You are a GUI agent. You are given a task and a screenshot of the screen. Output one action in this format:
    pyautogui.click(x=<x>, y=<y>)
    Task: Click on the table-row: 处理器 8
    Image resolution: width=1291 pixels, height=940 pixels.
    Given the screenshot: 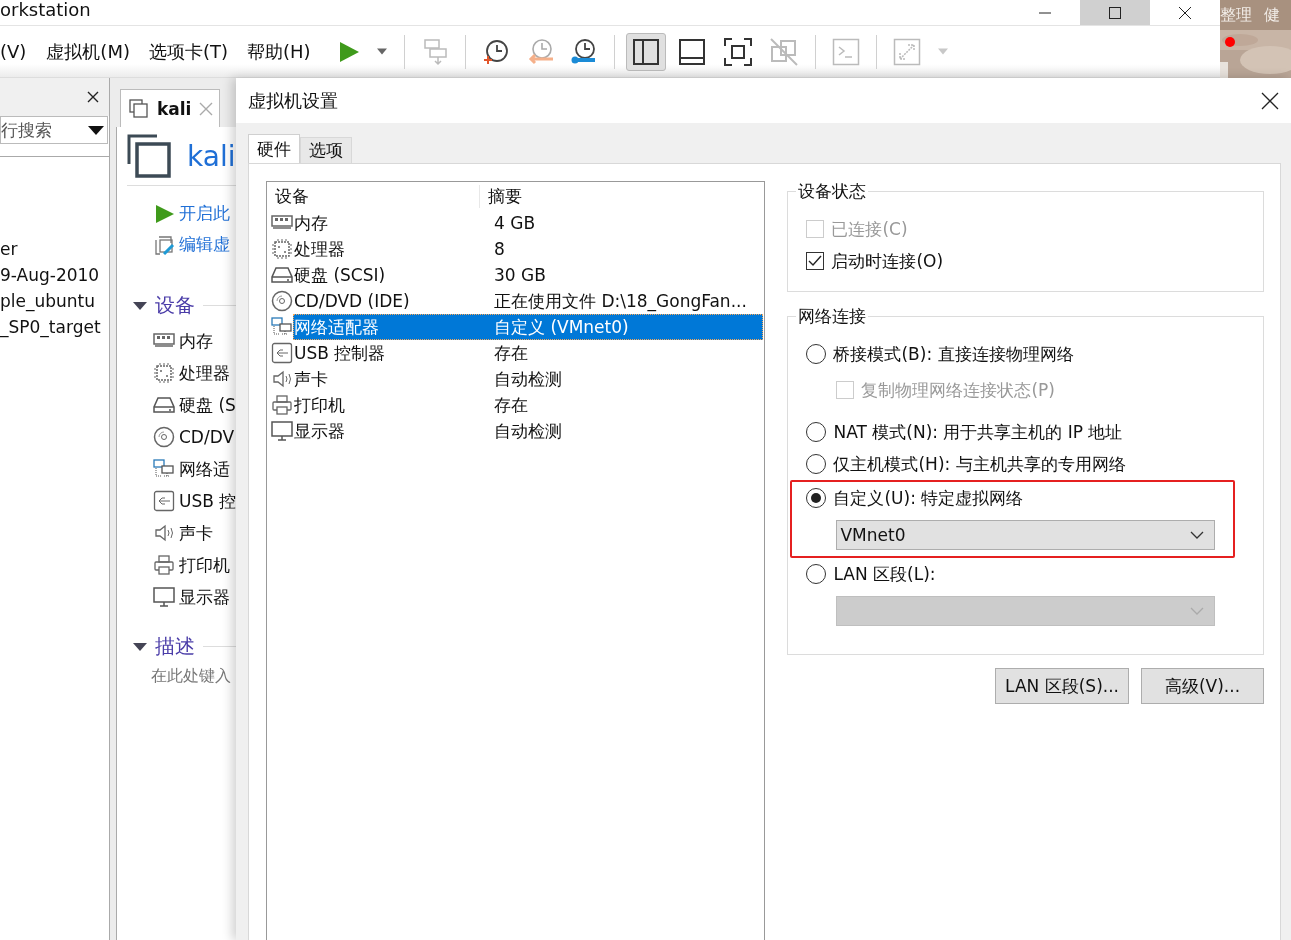 What is the action you would take?
    pyautogui.click(x=528, y=249)
    